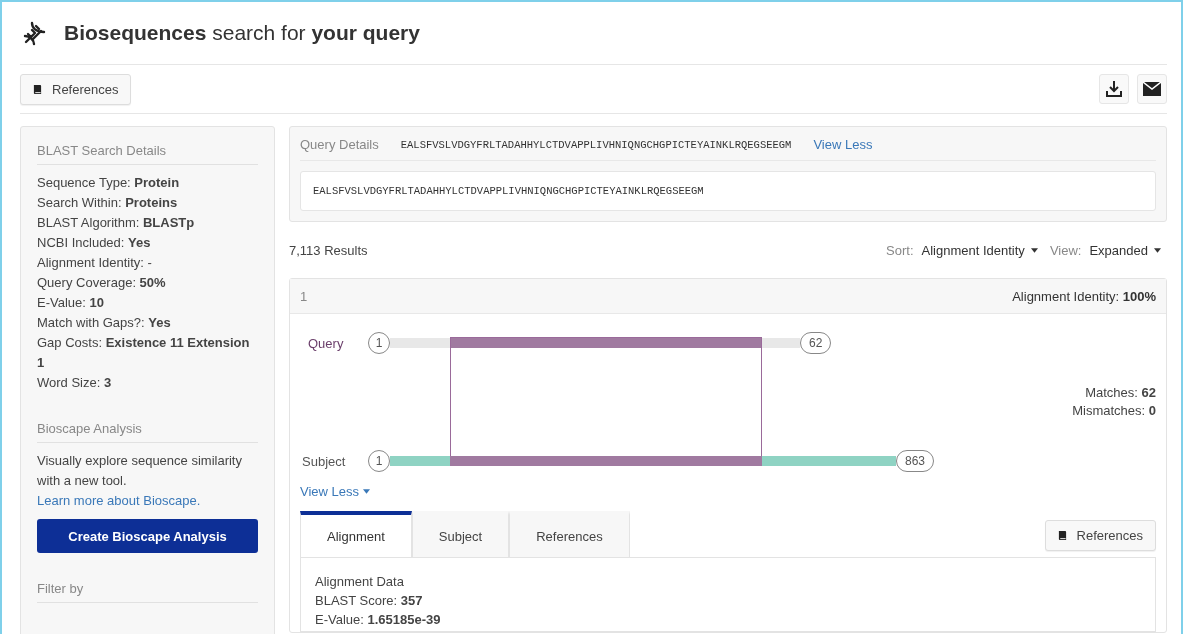 The width and height of the screenshot is (1183, 634). I want to click on section-heading: Bioscape Analysis, so click(147, 432).